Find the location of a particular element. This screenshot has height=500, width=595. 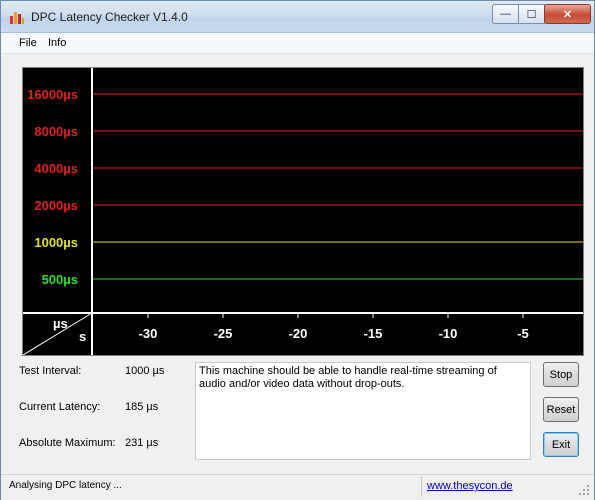

stop-button: Stop is located at coordinates (561, 374).